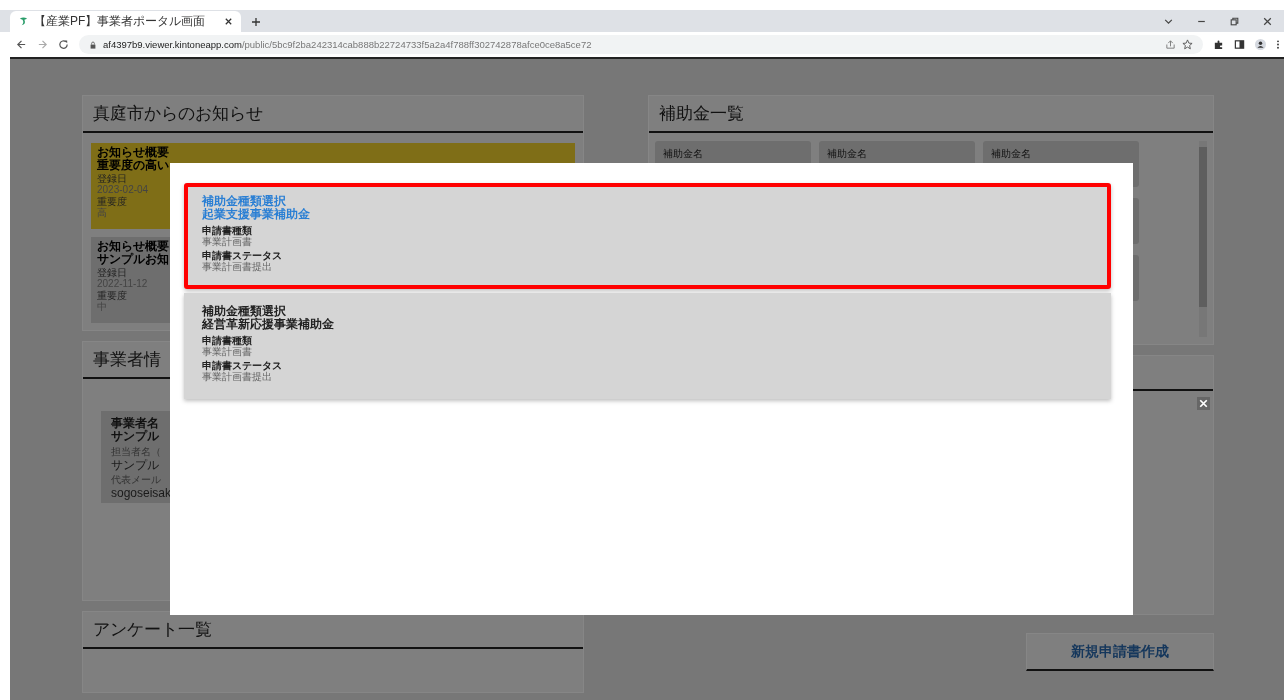  I want to click on browser-tab: 【産業PF】事業者ポータル画面, so click(125, 21).